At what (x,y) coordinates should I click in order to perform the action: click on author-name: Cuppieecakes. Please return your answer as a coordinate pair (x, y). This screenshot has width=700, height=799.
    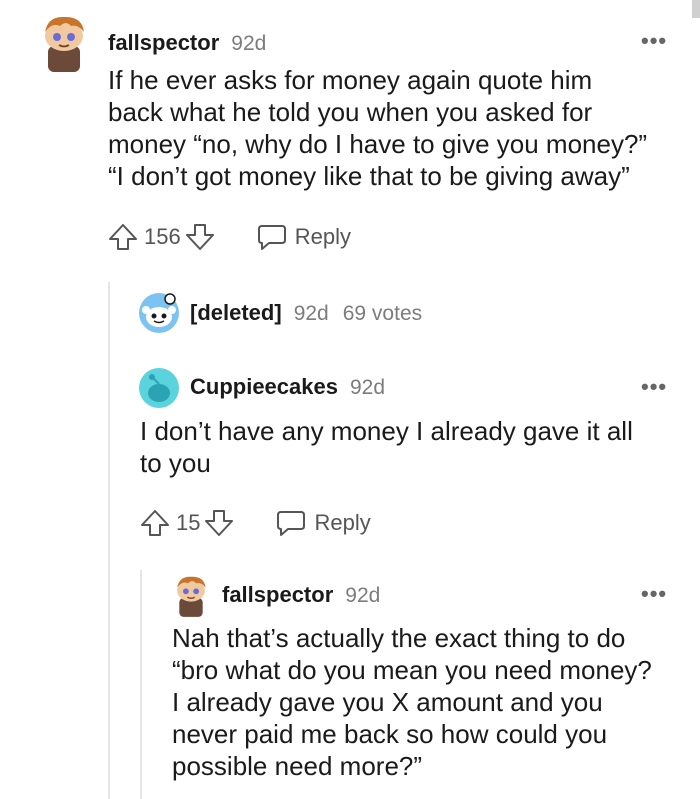
    Looking at the image, I should click on (264, 387).